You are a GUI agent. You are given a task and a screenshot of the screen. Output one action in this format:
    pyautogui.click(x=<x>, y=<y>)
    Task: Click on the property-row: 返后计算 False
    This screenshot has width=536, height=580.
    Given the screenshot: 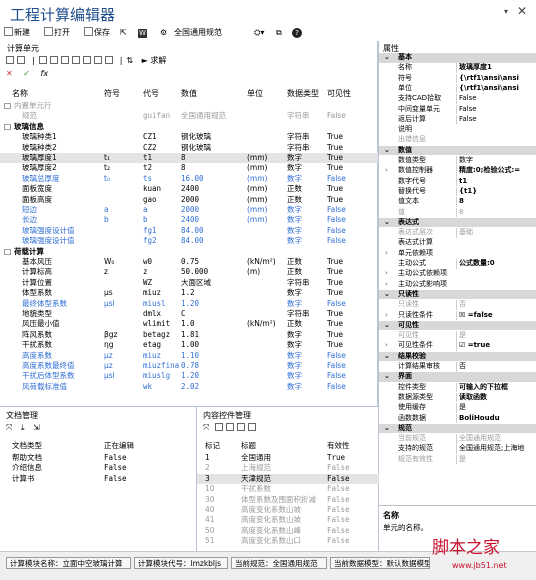 What is the action you would take?
    pyautogui.click(x=457, y=119)
    